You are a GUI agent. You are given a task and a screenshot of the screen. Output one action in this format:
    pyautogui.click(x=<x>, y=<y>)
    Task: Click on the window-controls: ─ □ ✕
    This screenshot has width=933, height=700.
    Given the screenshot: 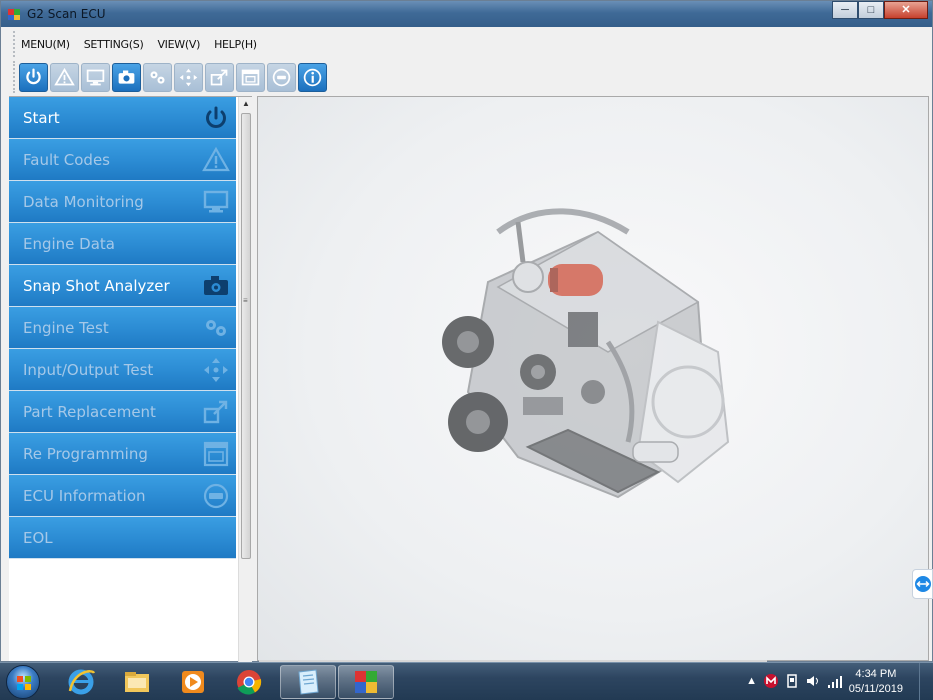 What is the action you would take?
    pyautogui.click(x=880, y=10)
    